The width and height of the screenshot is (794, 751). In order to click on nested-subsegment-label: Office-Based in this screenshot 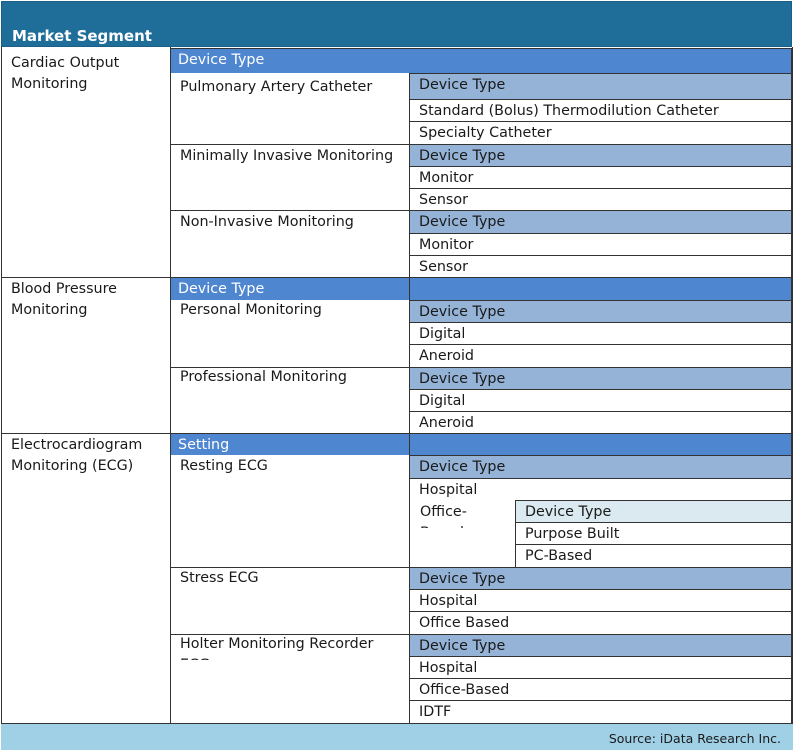, I will do `click(443, 516)`.